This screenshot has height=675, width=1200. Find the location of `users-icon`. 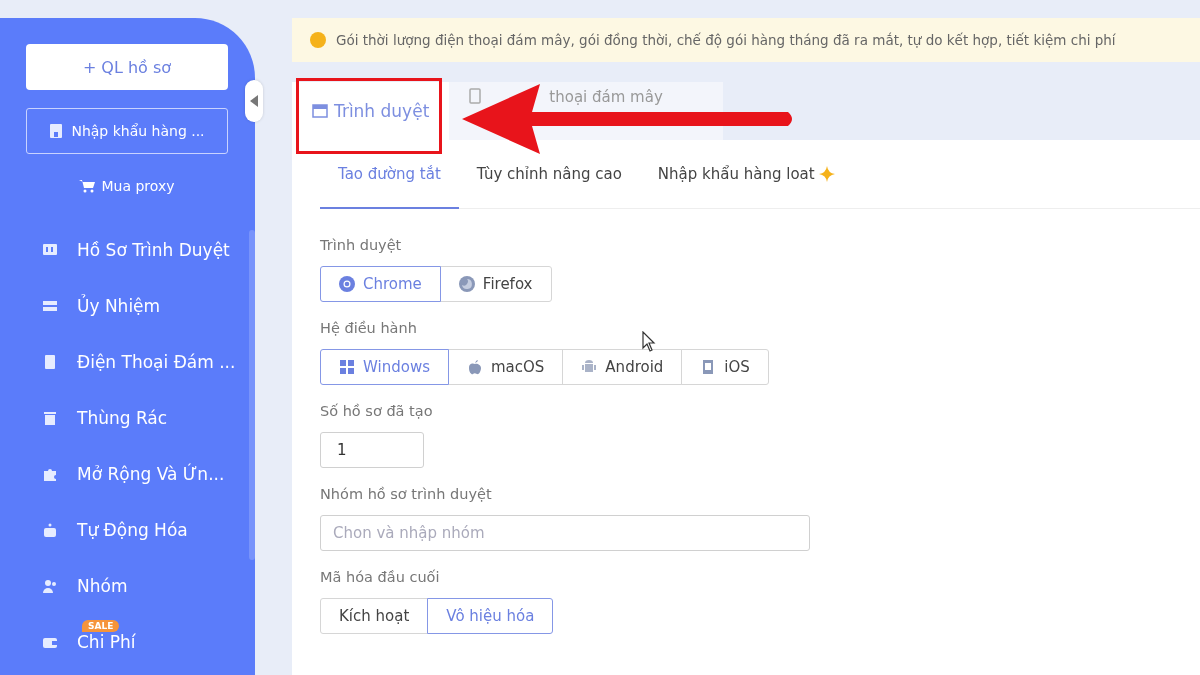

users-icon is located at coordinates (50, 586).